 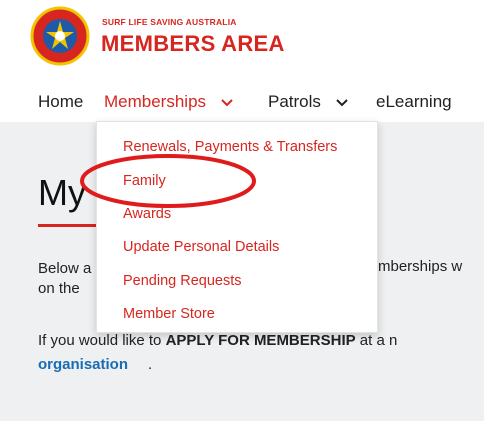 What do you see at coordinates (65, 268) in the screenshot?
I see `intro-text-line1: Below a` at bounding box center [65, 268].